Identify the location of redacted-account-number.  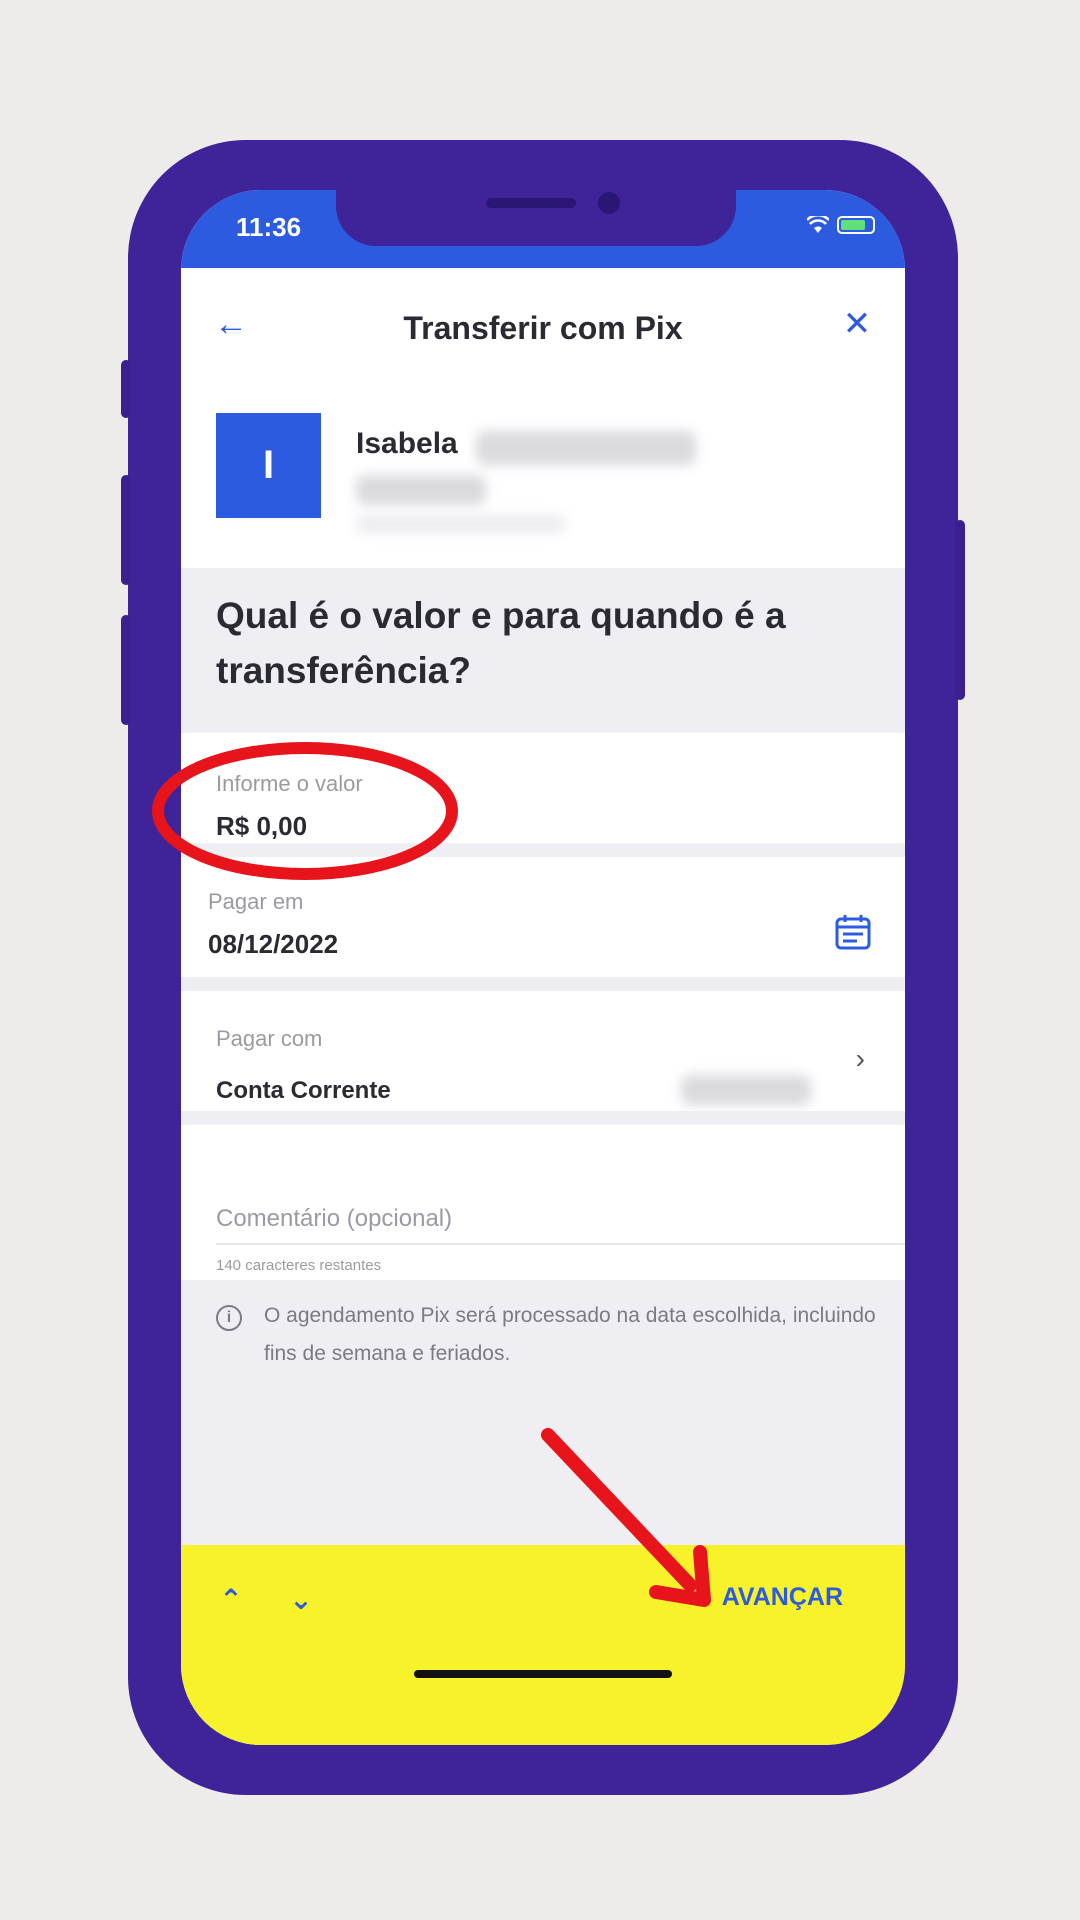
(746, 1090).